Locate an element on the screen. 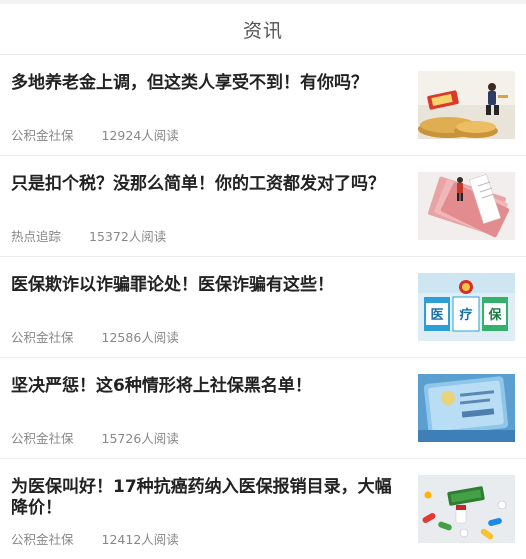  page-title: 资讯 is located at coordinates (262, 30).